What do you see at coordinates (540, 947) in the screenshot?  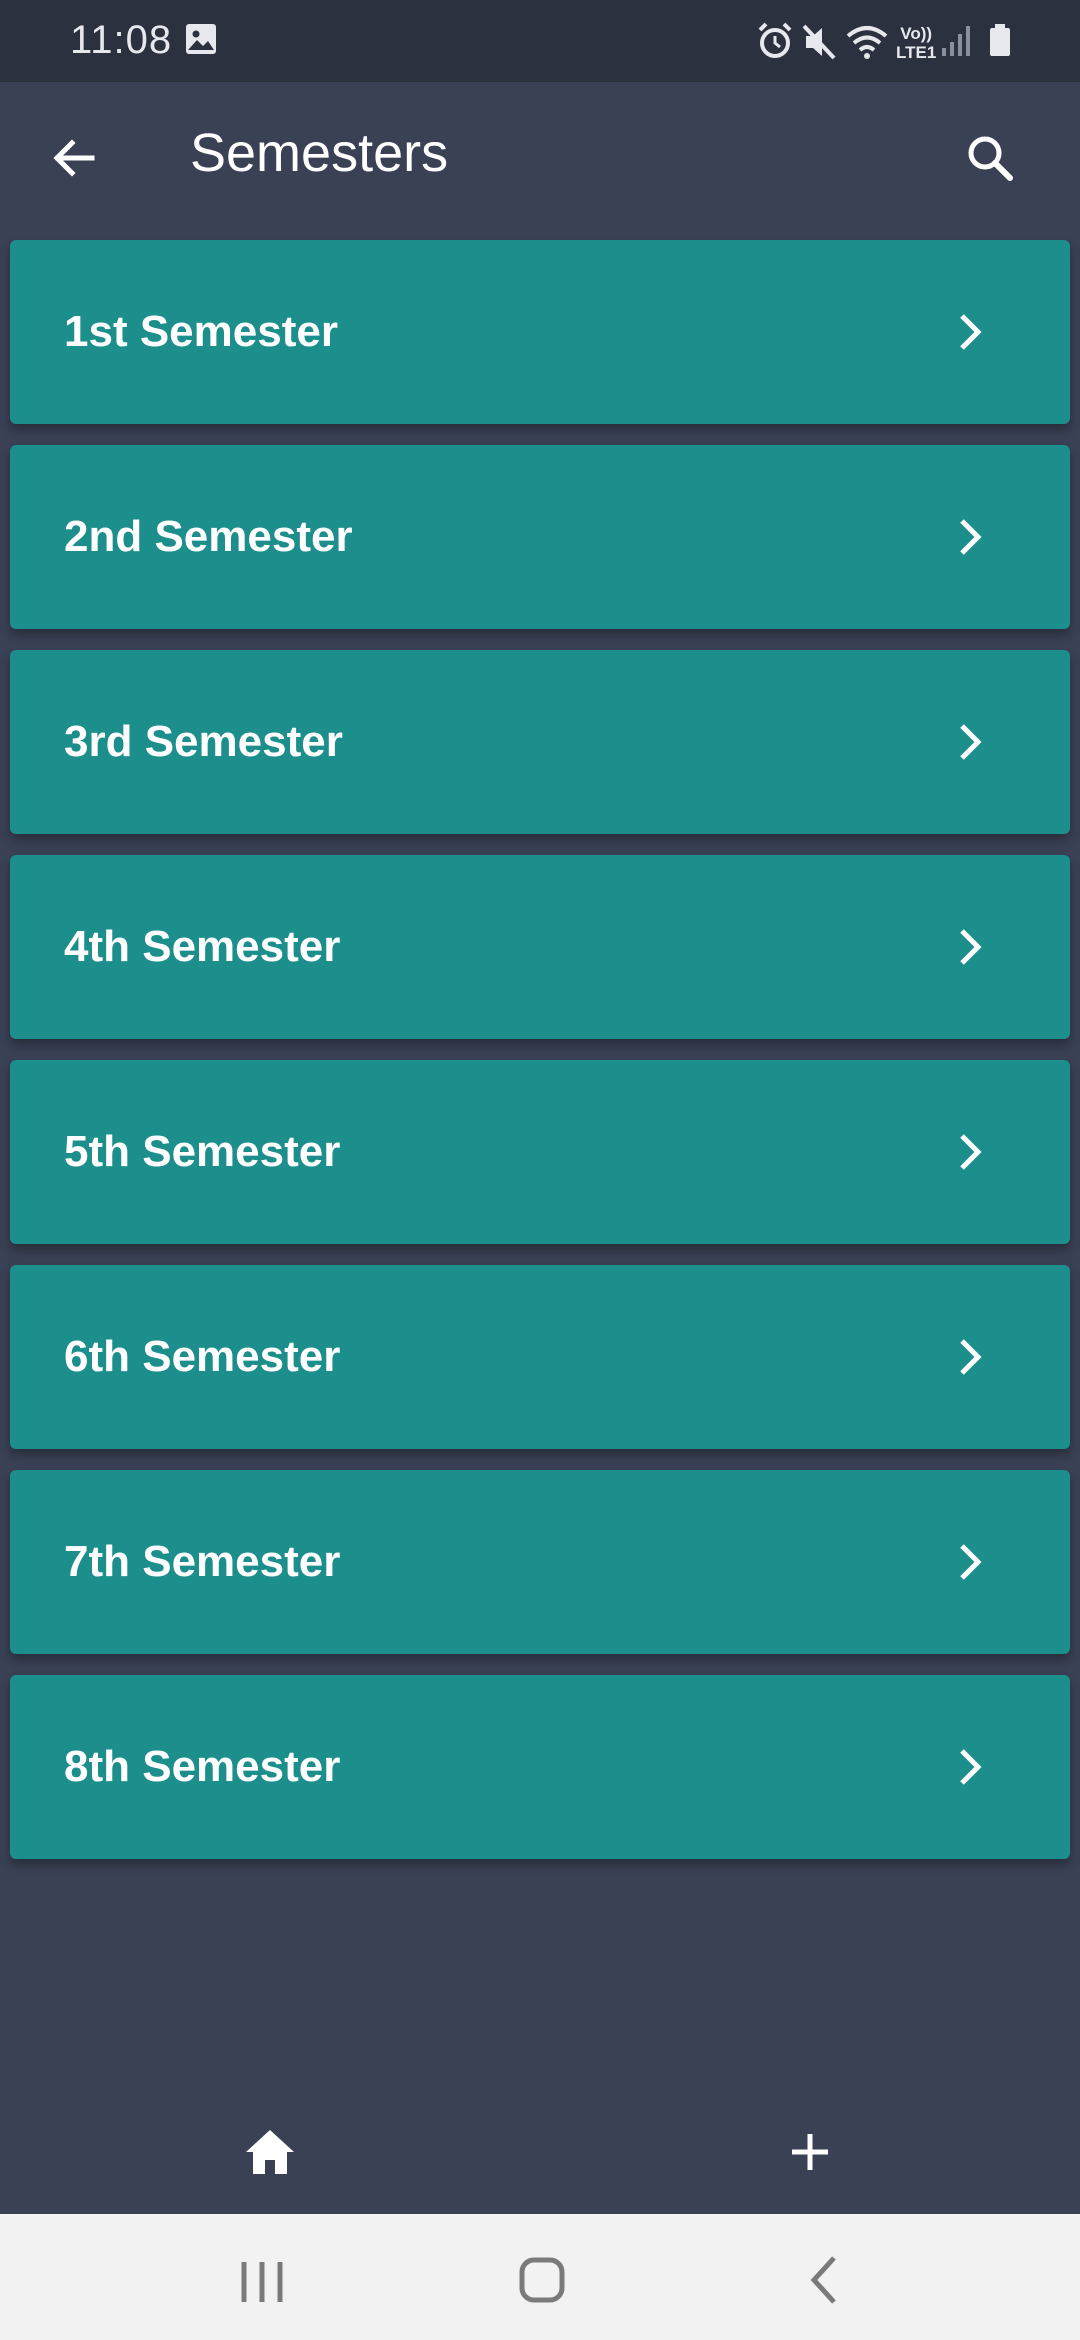 I see `semester-item-4: 4th Semester` at bounding box center [540, 947].